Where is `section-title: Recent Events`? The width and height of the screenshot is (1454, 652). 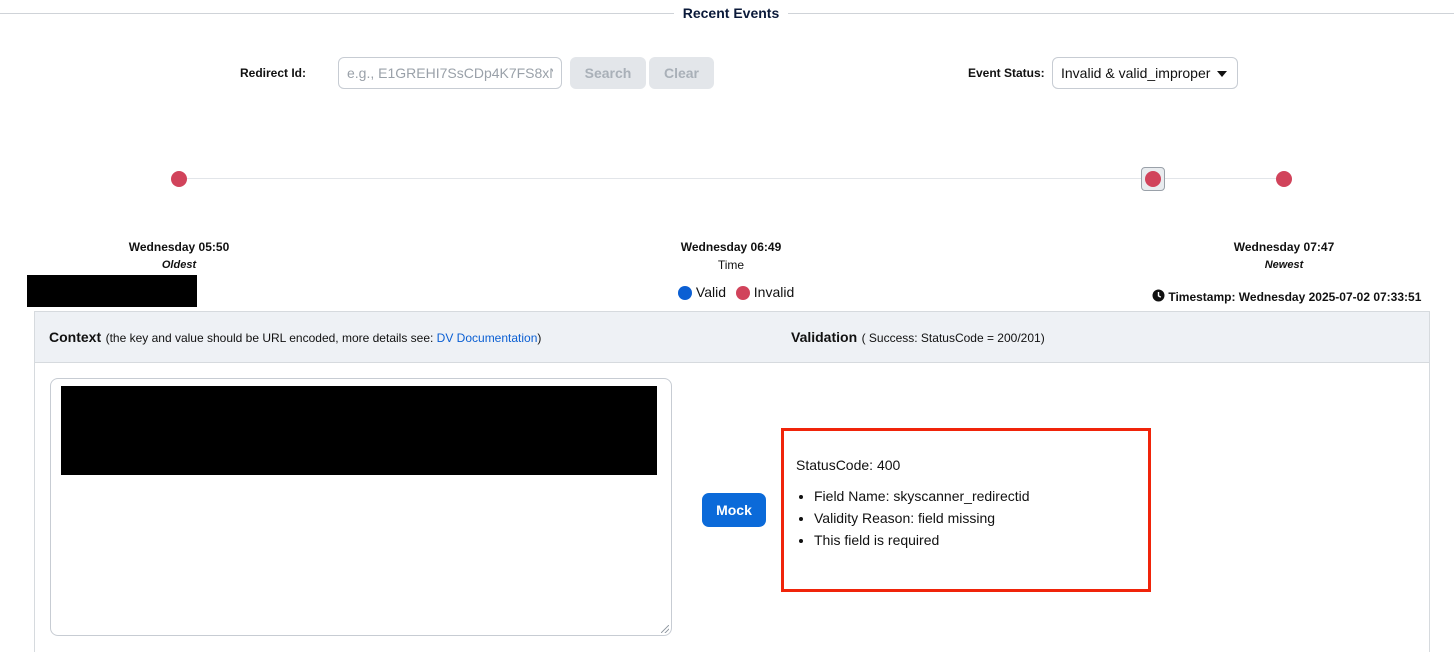
section-title: Recent Events is located at coordinates (731, 13).